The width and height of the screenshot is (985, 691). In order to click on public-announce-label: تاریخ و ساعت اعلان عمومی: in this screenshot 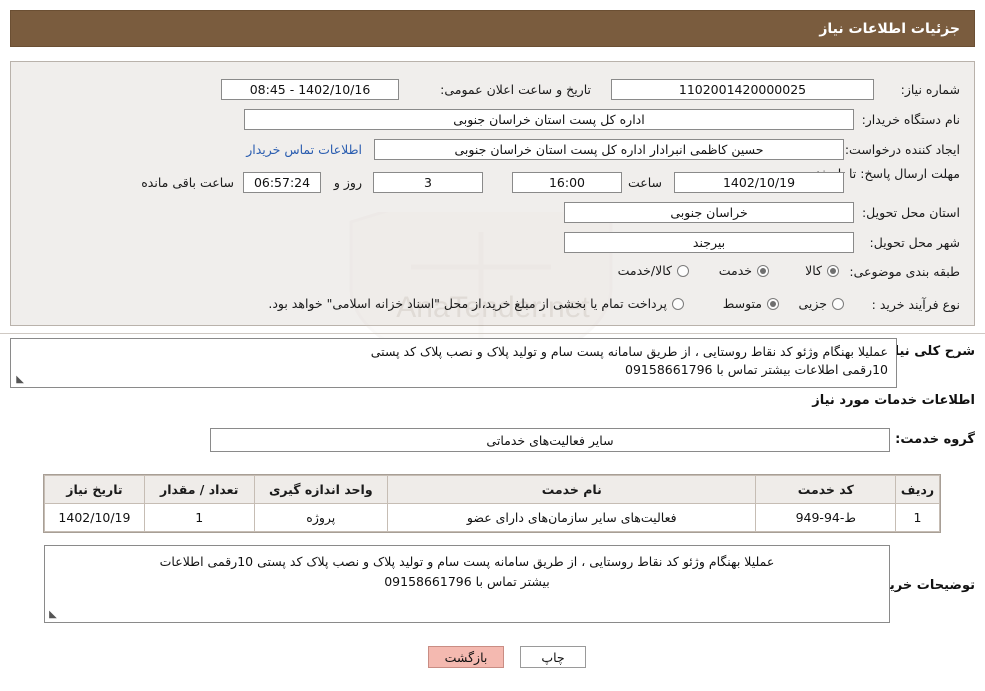, I will do `click(515, 89)`.